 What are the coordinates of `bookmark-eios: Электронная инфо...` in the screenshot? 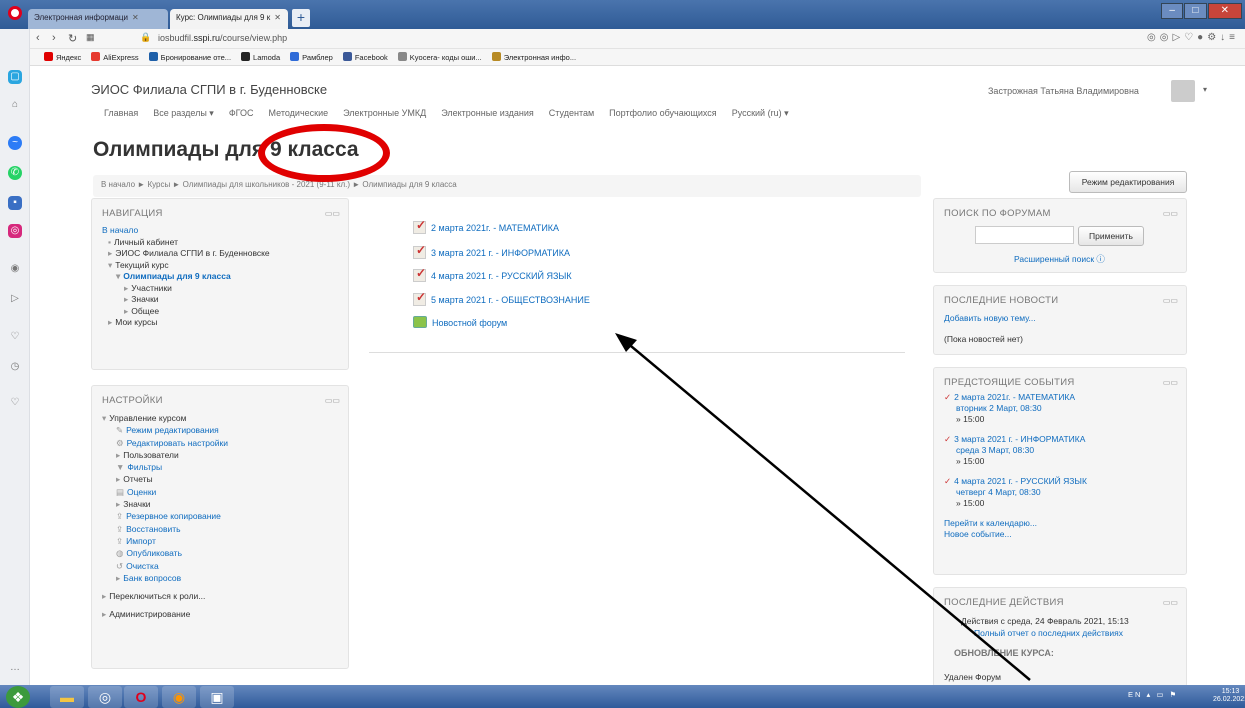 It's located at (533, 57).